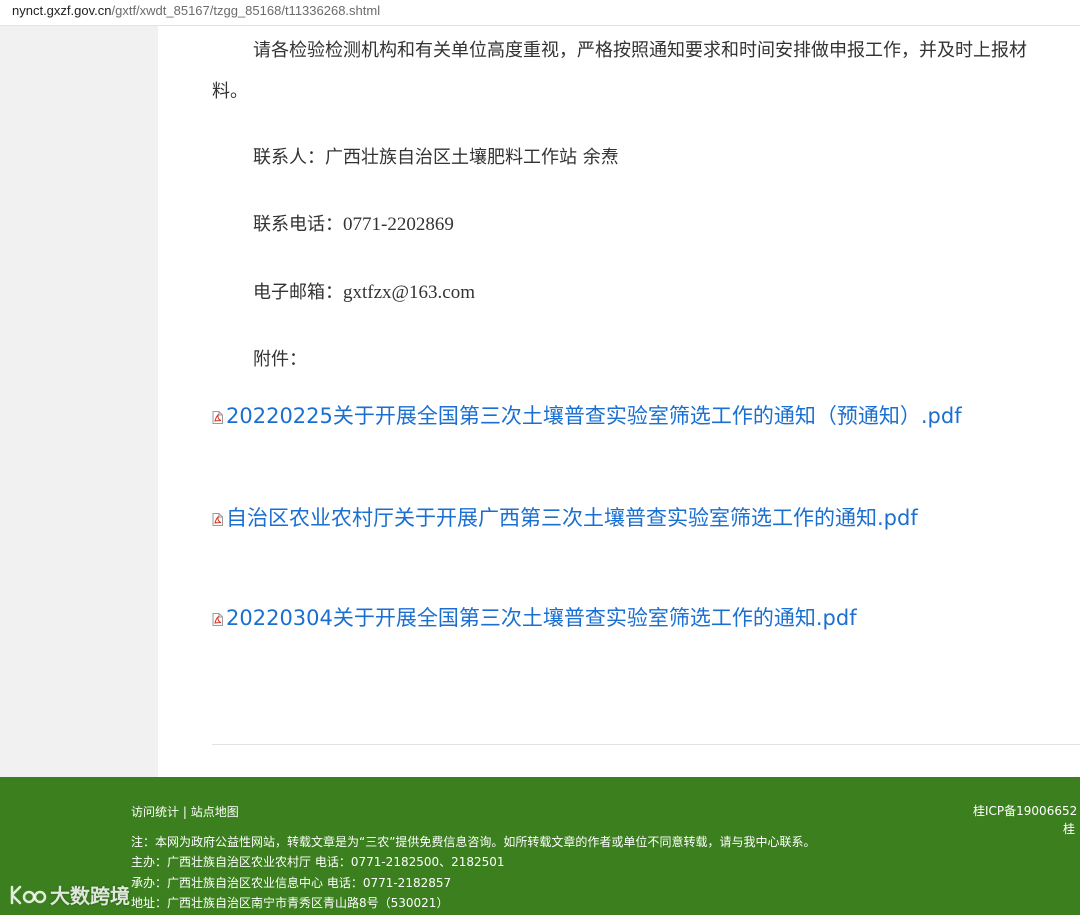  I want to click on content-divider, so click(646, 744).